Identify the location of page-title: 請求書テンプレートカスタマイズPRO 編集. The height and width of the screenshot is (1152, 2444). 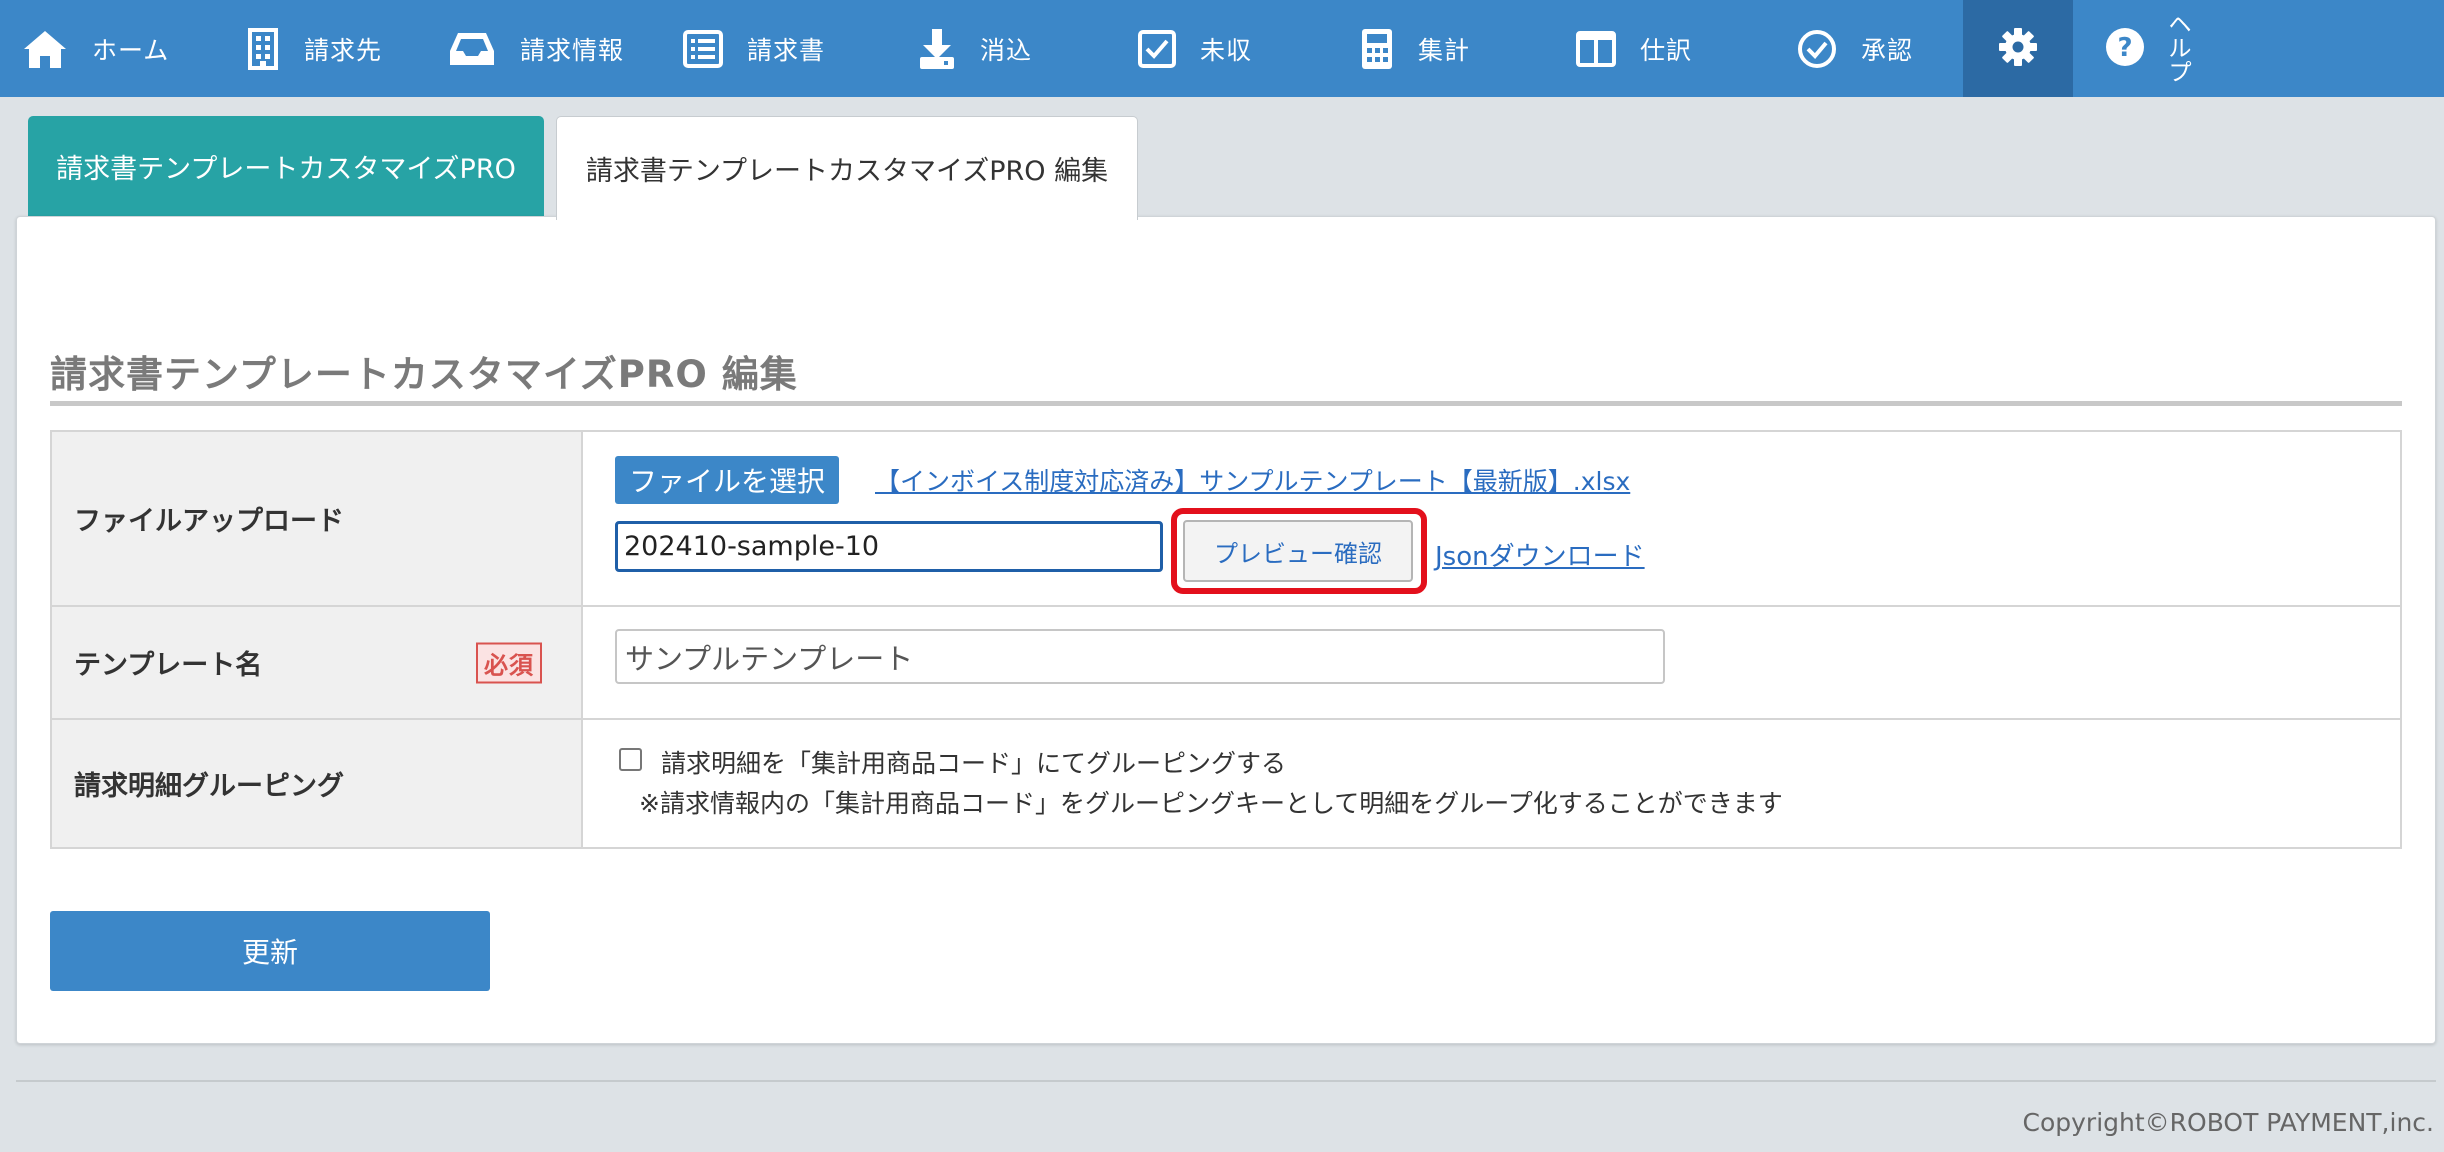
(424, 374).